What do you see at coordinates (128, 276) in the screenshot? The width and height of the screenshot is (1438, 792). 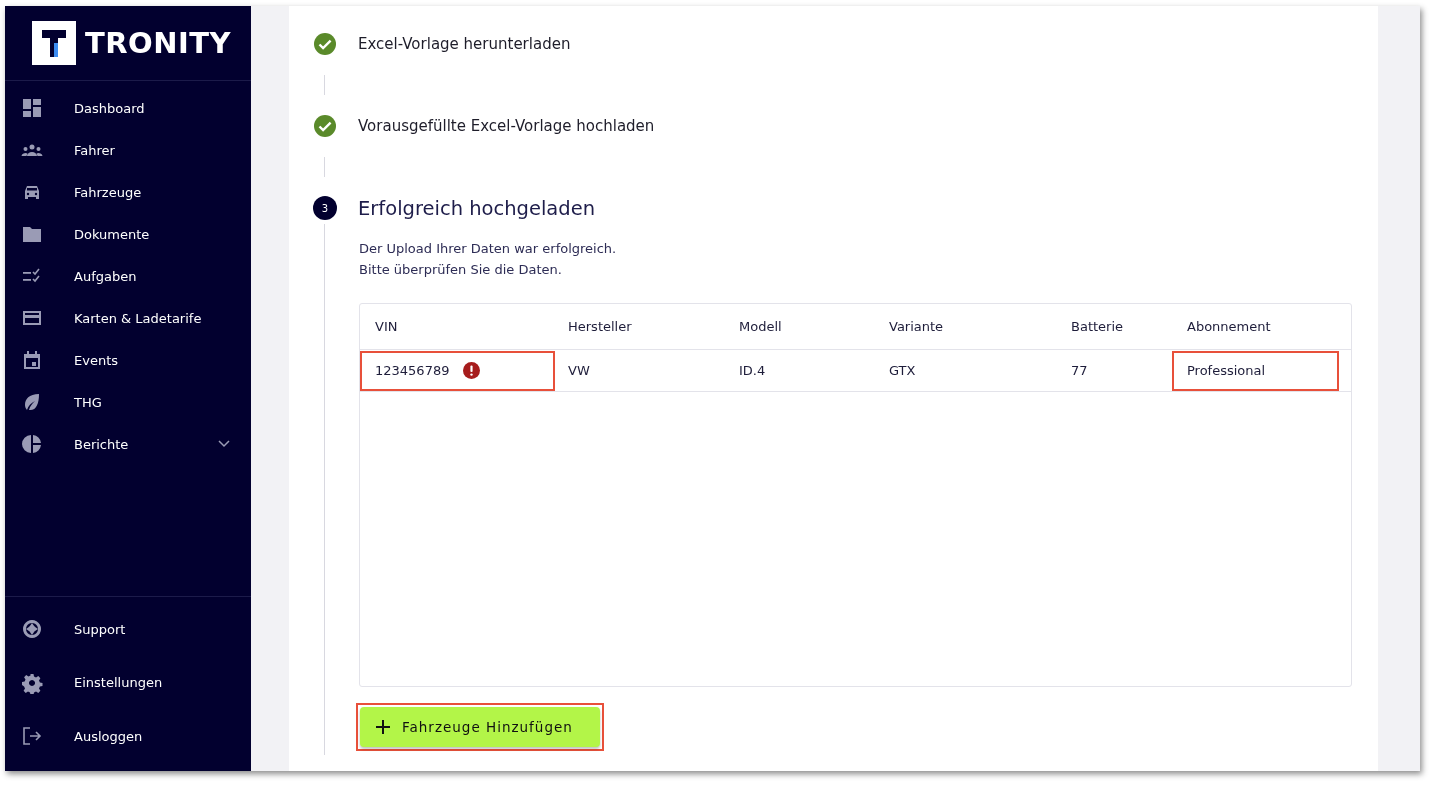 I see `nav-item: Aufgaben` at bounding box center [128, 276].